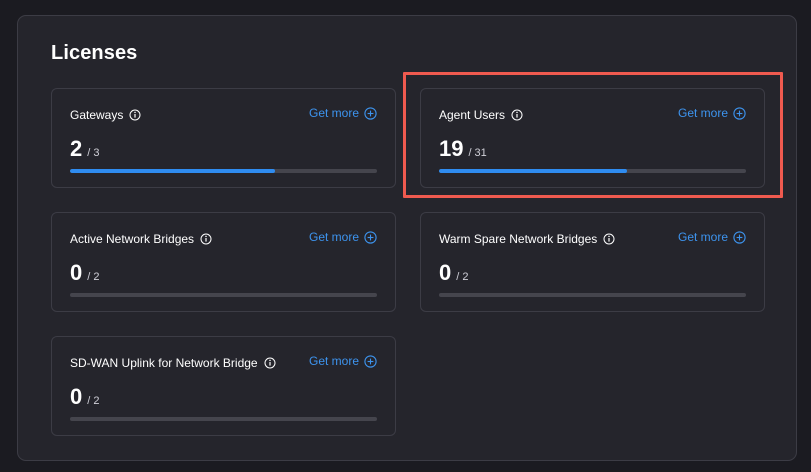  I want to click on card-title: Warm Spare Network Bridges, so click(527, 239).